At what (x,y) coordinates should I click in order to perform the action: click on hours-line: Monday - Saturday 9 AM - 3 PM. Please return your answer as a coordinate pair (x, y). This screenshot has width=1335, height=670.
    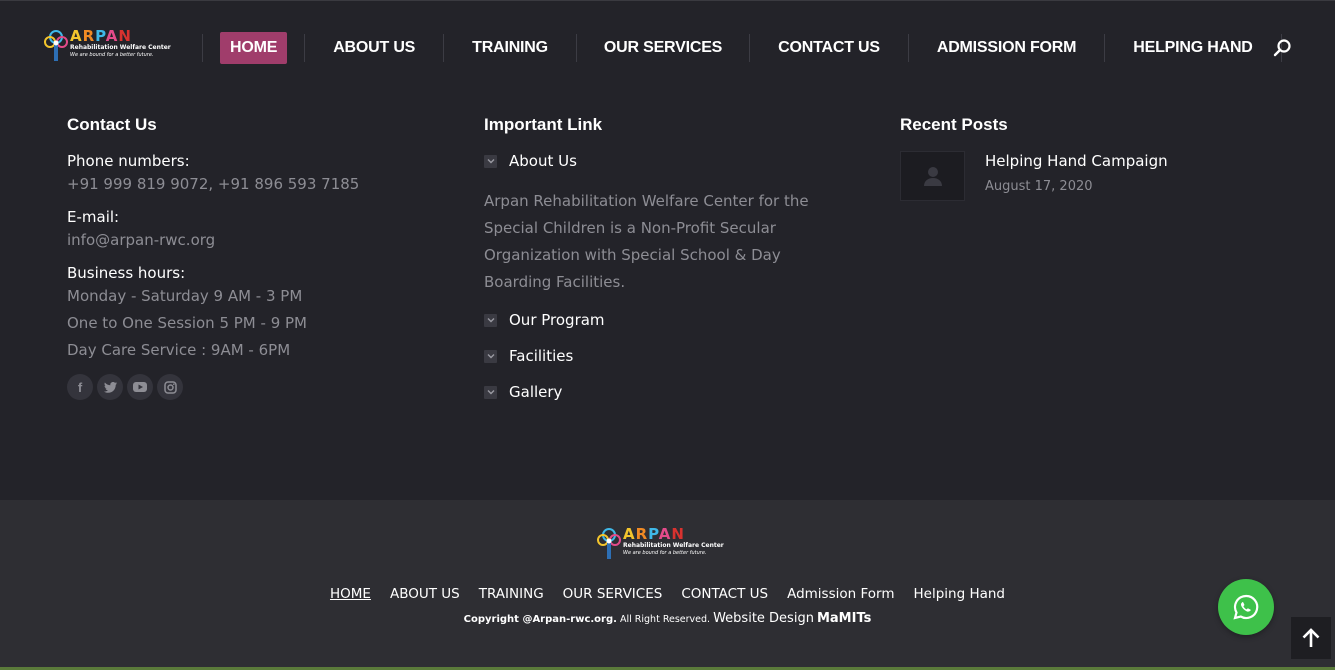
    Looking at the image, I should click on (185, 296).